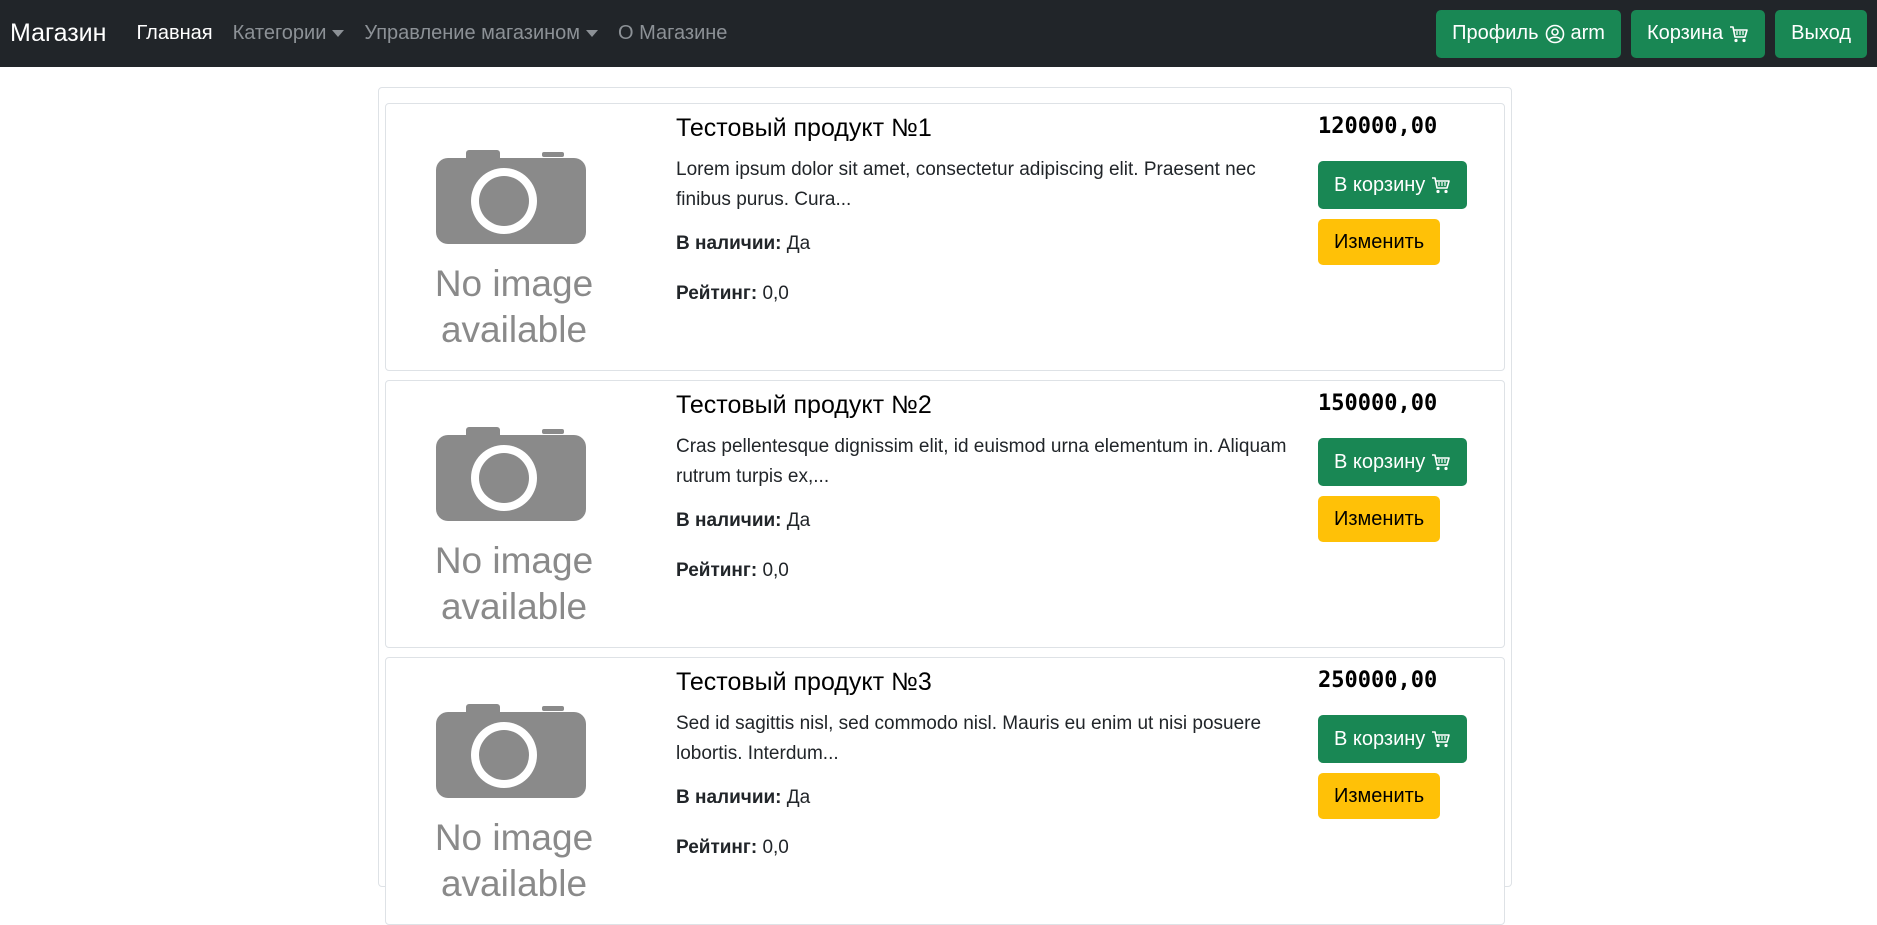  I want to click on brand-logo: Магазин, so click(58, 33).